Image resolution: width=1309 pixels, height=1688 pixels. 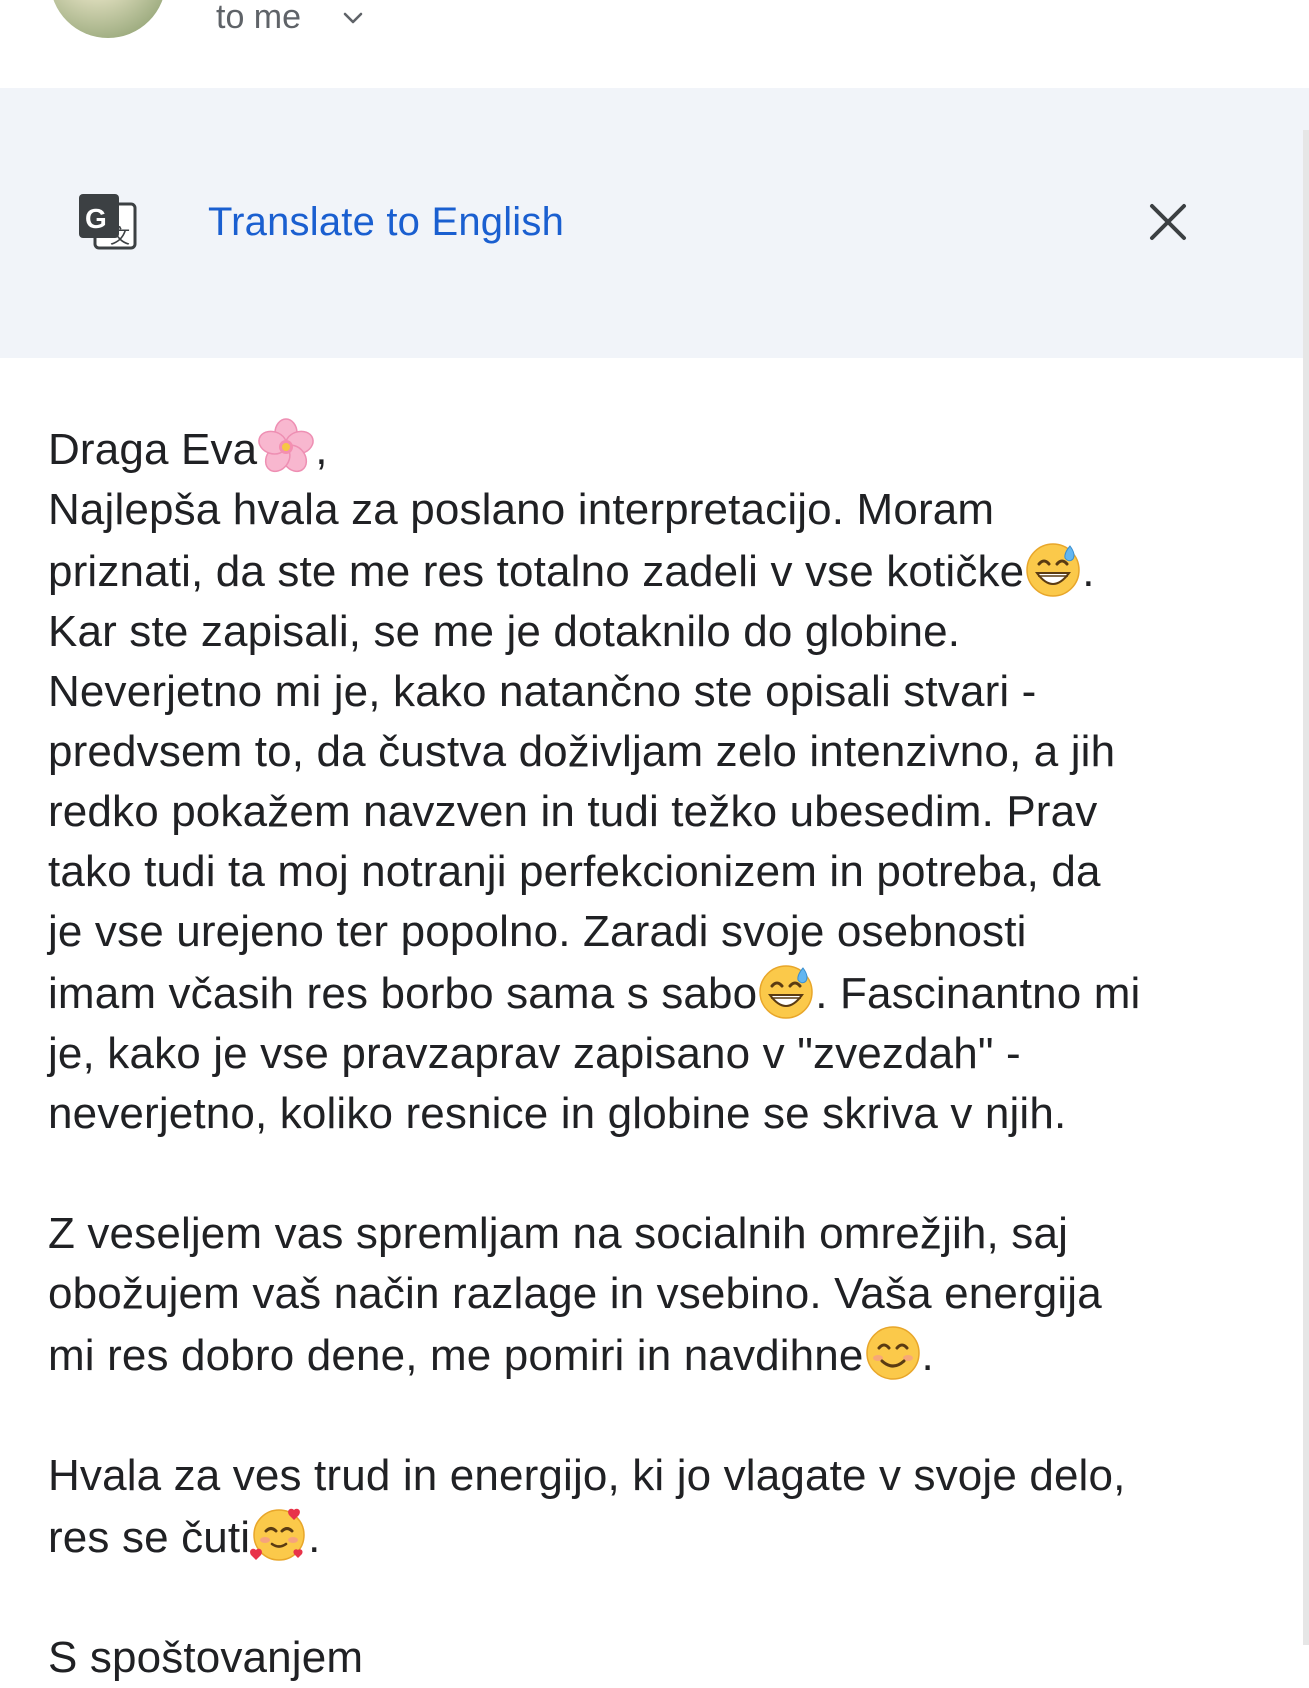 What do you see at coordinates (673, 1658) in the screenshot?
I see `message-line: S spoštovanjem` at bounding box center [673, 1658].